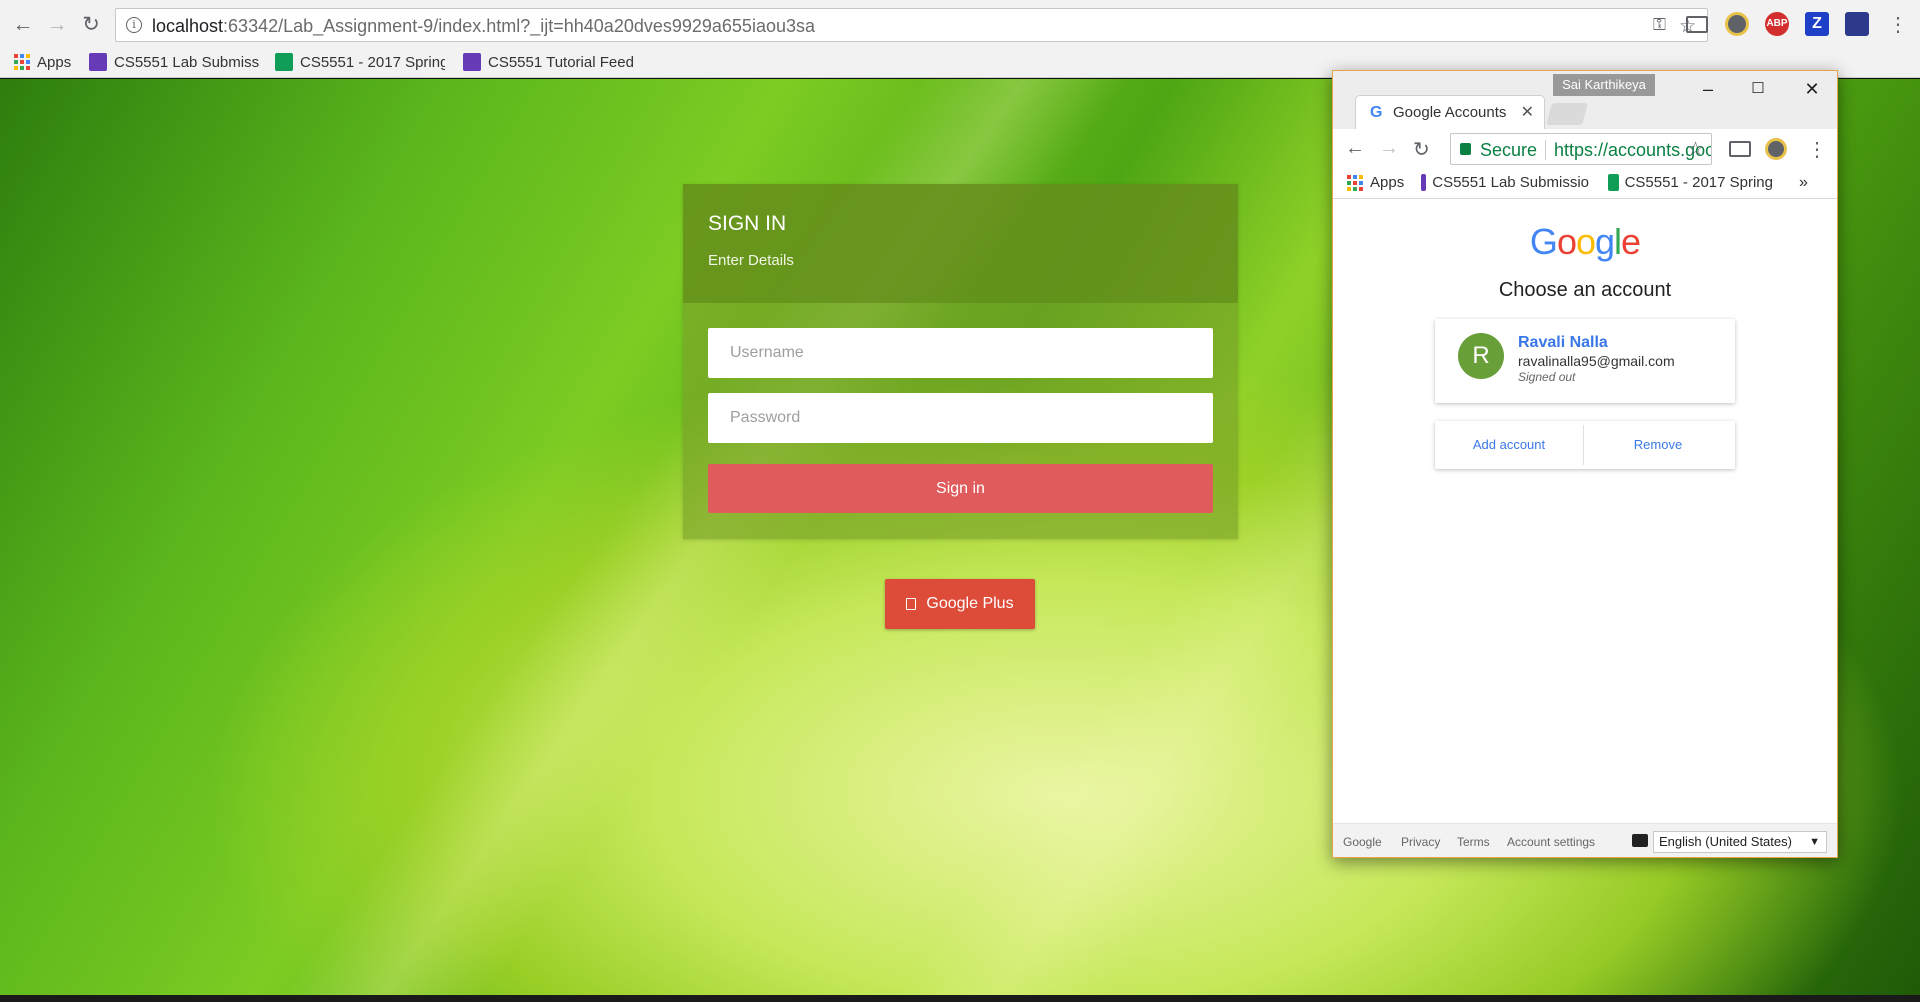  Describe the element at coordinates (1585, 241) in the screenshot. I see `google-logo: Google` at that location.